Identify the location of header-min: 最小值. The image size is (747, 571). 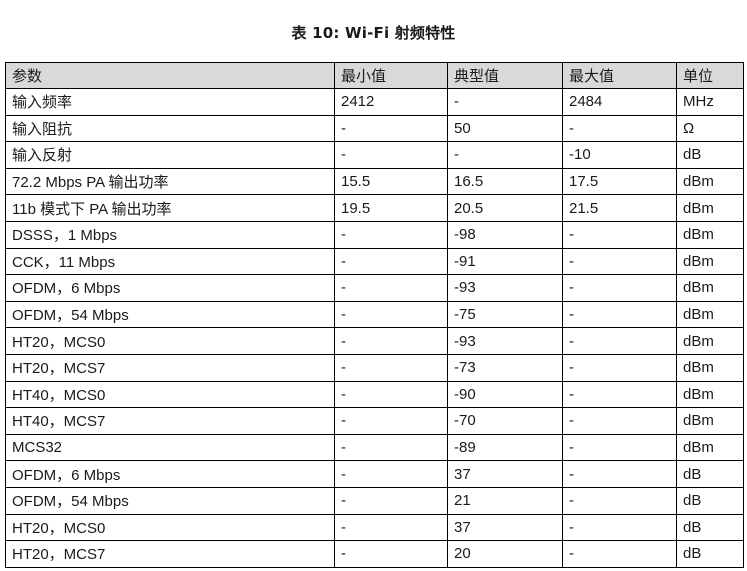
(391, 75).